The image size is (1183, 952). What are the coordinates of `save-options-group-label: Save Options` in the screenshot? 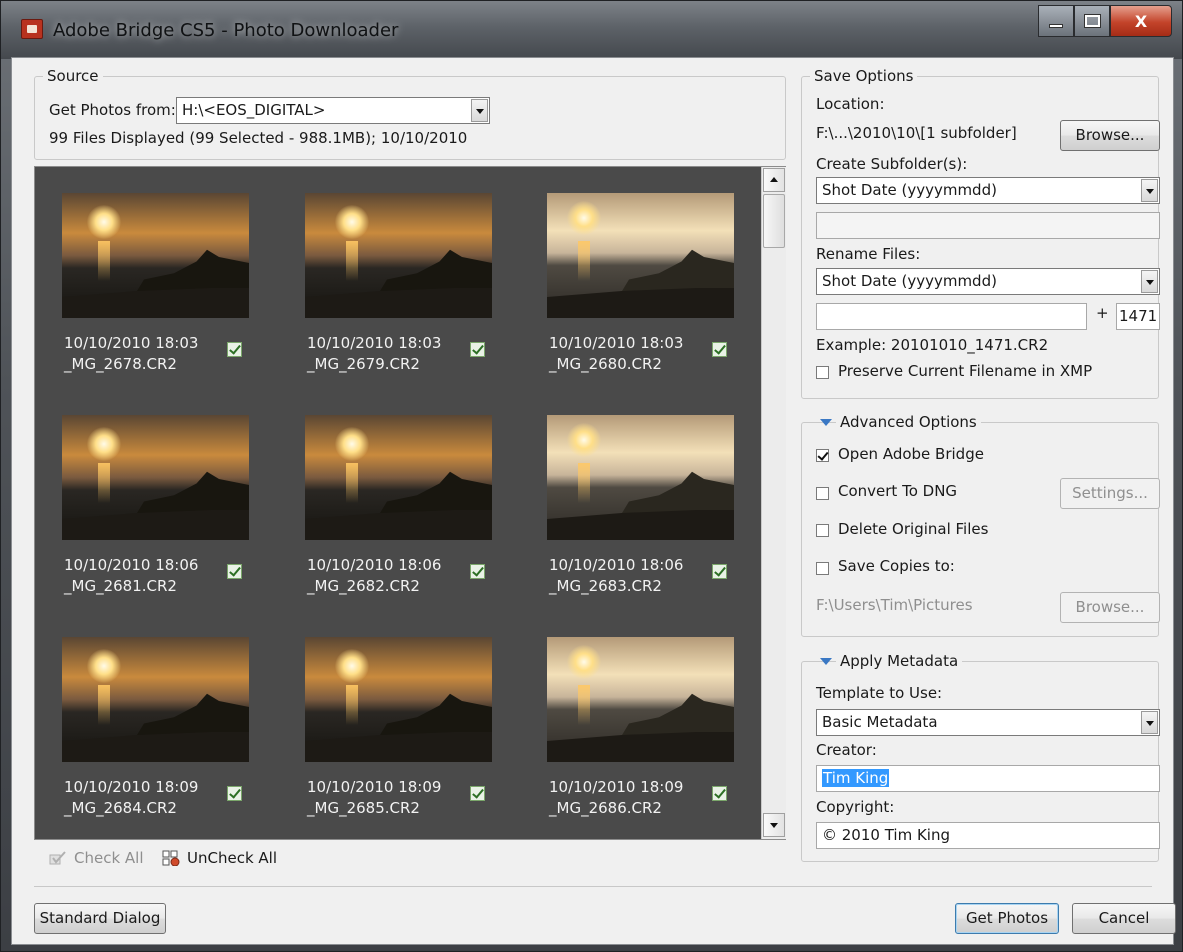 It's located at (864, 76).